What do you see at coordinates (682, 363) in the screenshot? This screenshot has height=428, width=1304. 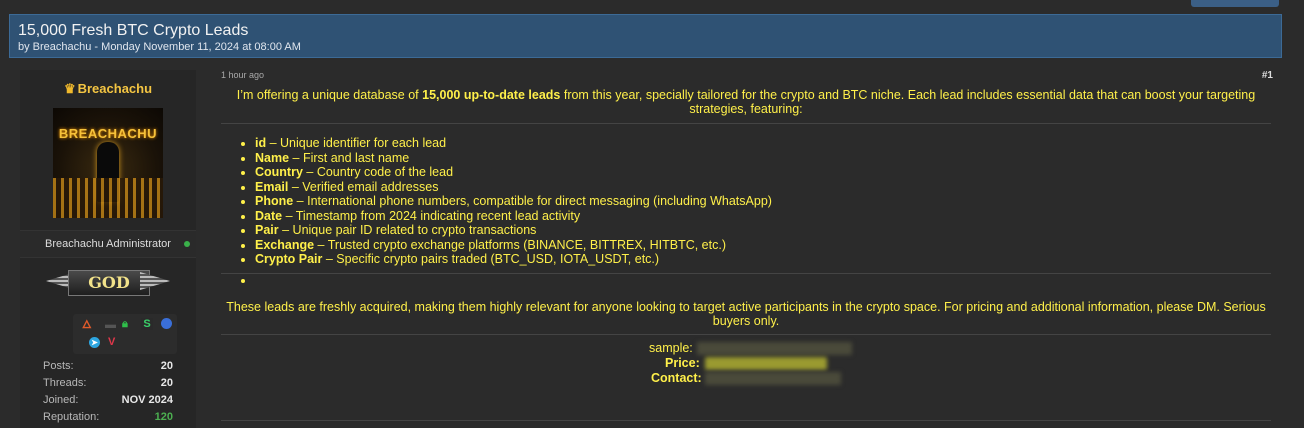 I see `price-label: Price:` at bounding box center [682, 363].